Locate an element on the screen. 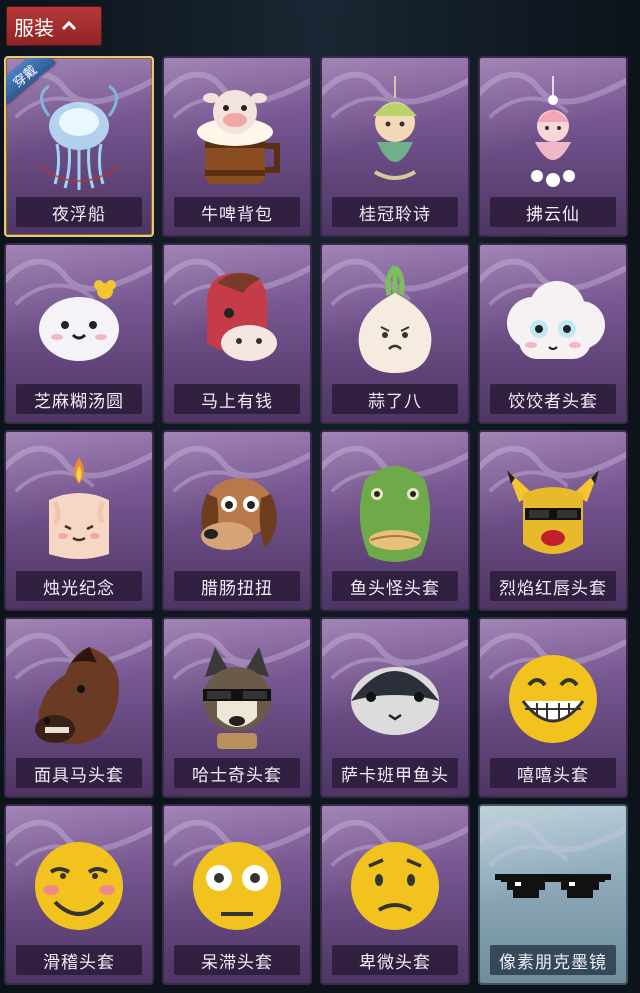 Image resolution: width=640 pixels, height=993 pixels. costume-name: 烈焰红唇头套 is located at coordinates (553, 586).